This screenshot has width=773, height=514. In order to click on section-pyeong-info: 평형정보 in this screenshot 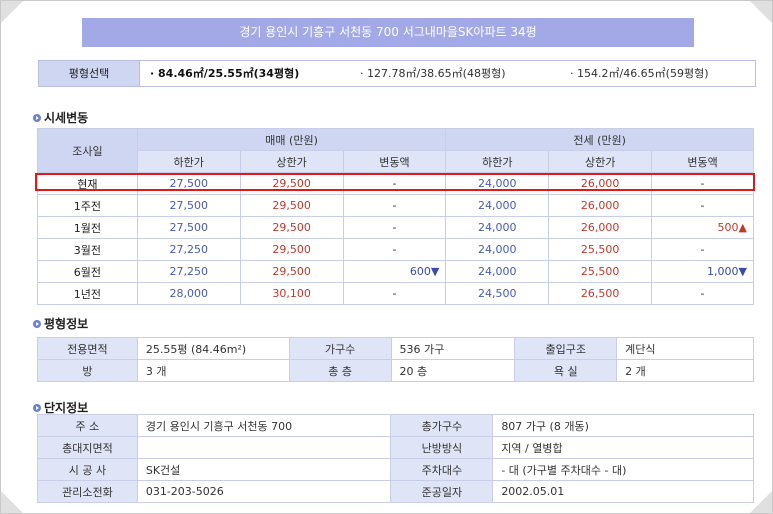, I will do `click(60, 323)`.